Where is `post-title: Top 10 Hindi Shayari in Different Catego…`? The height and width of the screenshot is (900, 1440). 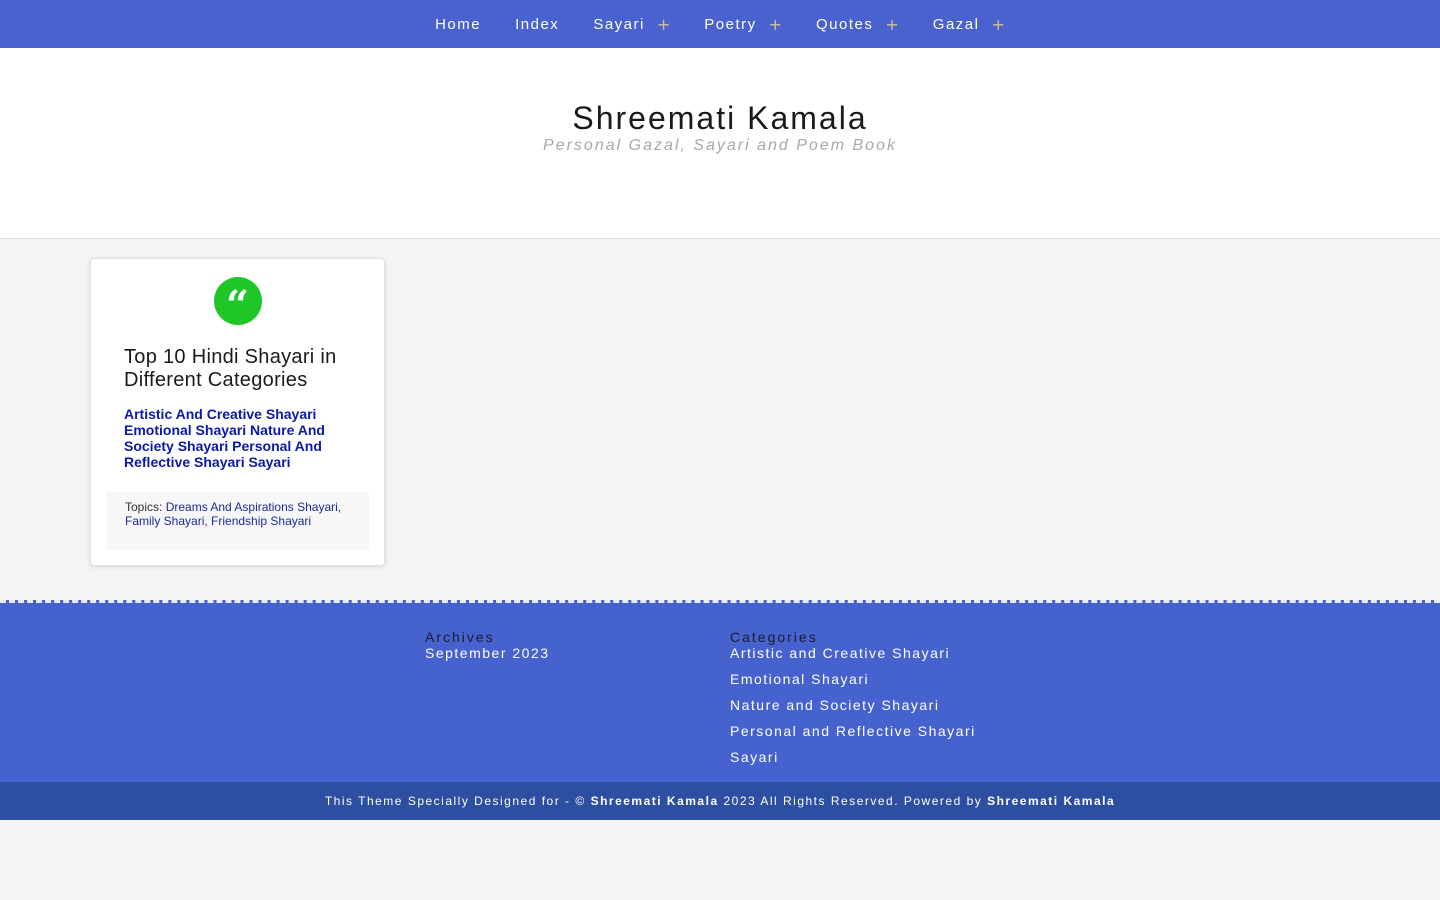 post-title: Top 10 Hindi Shayari in Different Catego… is located at coordinates (239, 369).